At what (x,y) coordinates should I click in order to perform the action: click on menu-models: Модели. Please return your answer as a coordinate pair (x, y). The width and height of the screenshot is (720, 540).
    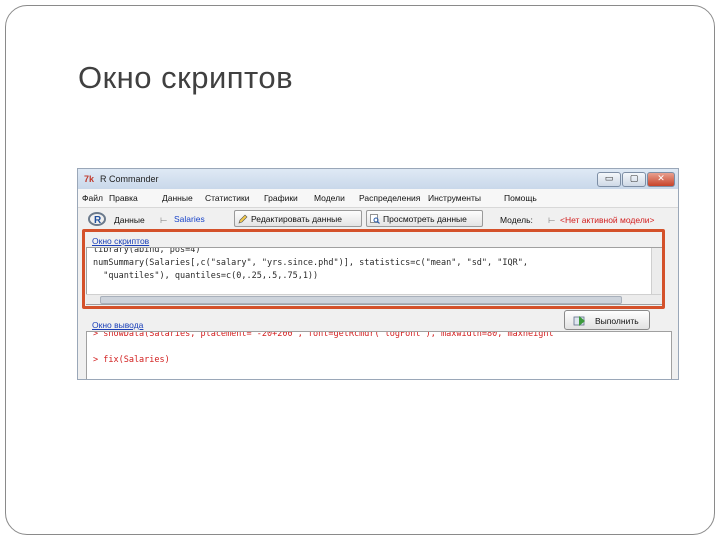
    Looking at the image, I should click on (329, 198).